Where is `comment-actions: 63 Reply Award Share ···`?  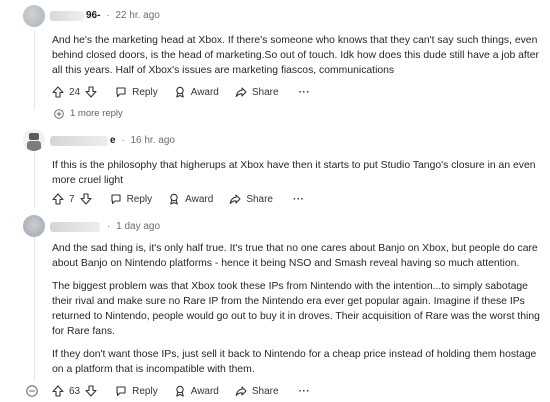 comment-actions: 63 Reply Award Share ··· is located at coordinates (171, 391).